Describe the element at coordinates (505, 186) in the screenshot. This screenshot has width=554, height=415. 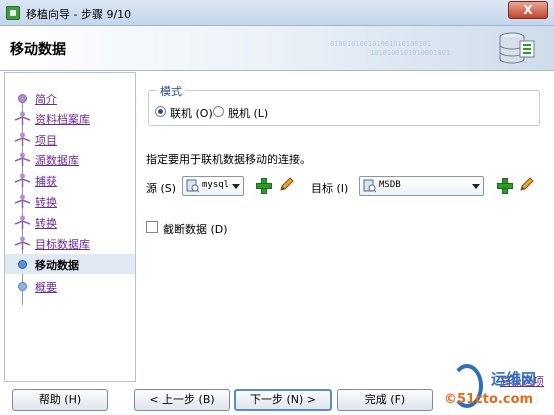
I see `add-target-connection-icon` at that location.